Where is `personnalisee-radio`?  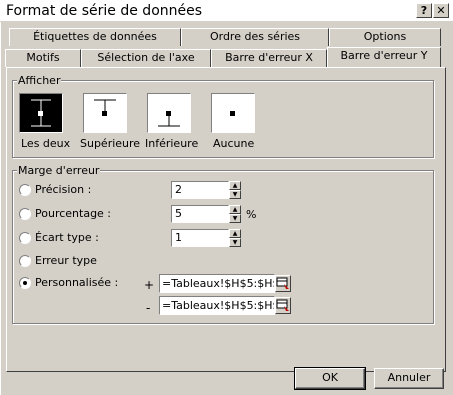
personnalisee-radio is located at coordinates (25, 283).